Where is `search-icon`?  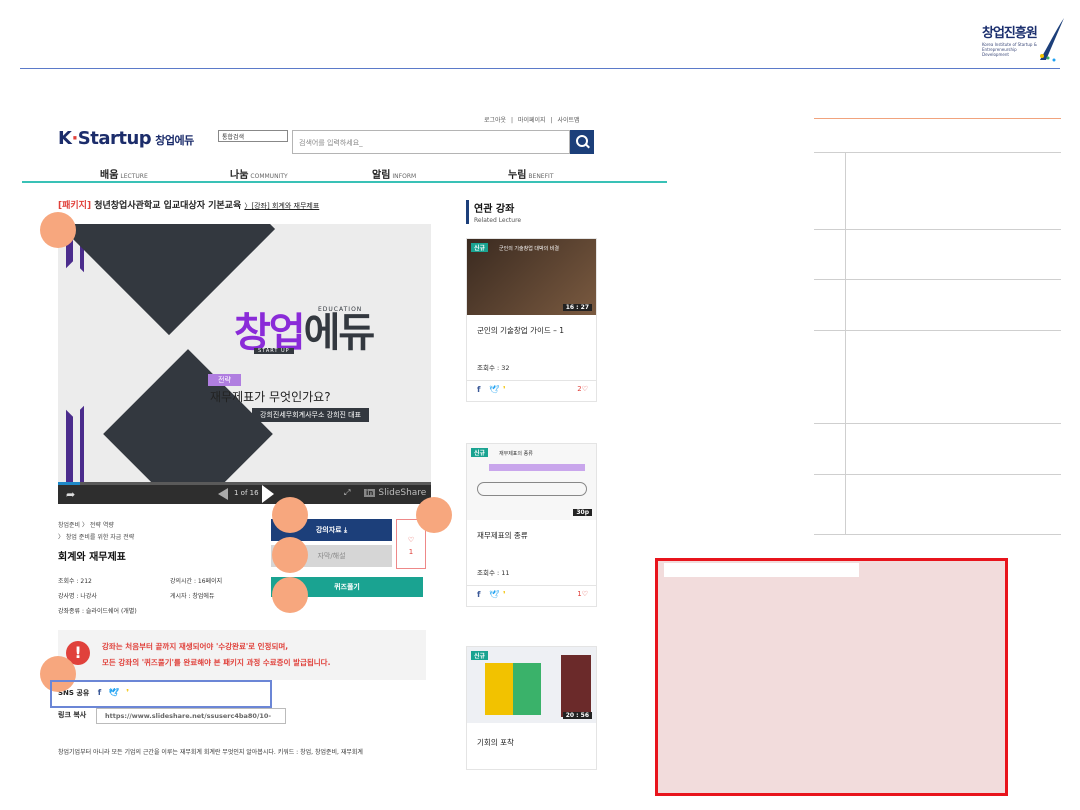
search-icon is located at coordinates (582, 142).